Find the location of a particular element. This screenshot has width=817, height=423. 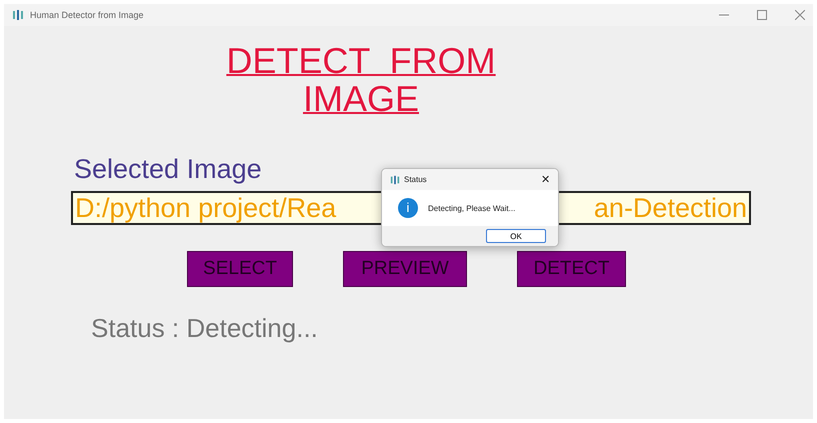

ok-button: OK is located at coordinates (516, 236).